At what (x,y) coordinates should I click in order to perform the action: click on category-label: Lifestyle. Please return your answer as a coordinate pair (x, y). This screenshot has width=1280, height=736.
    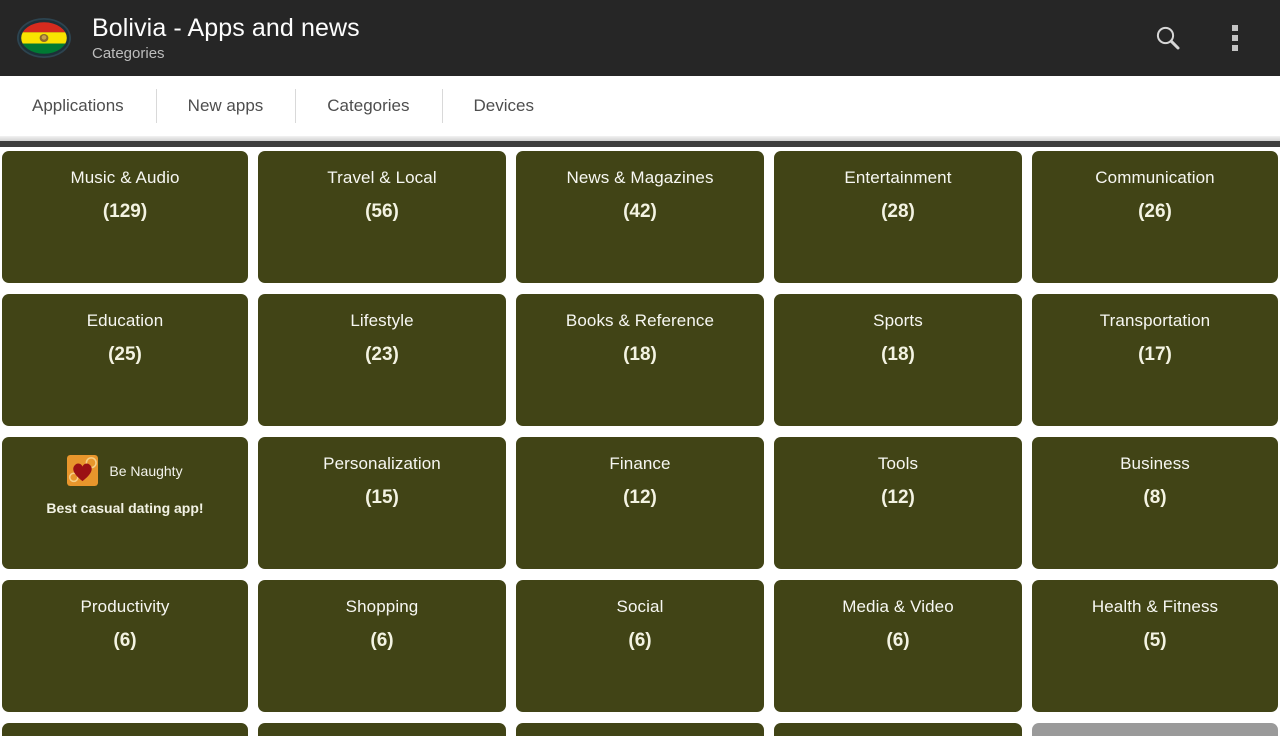
    Looking at the image, I should click on (382, 320).